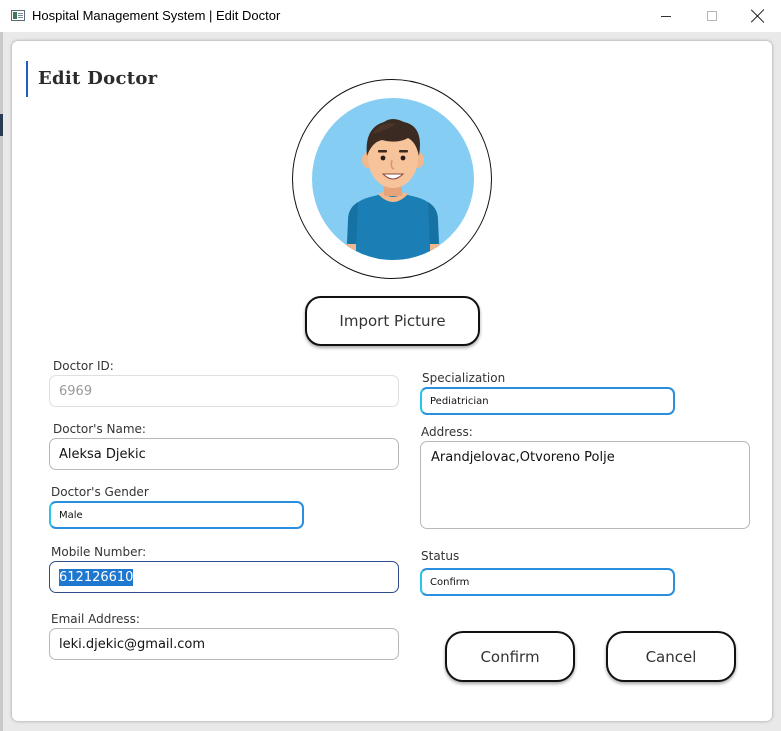  I want to click on doctor-name-label: Doctor's Name:, so click(99, 429).